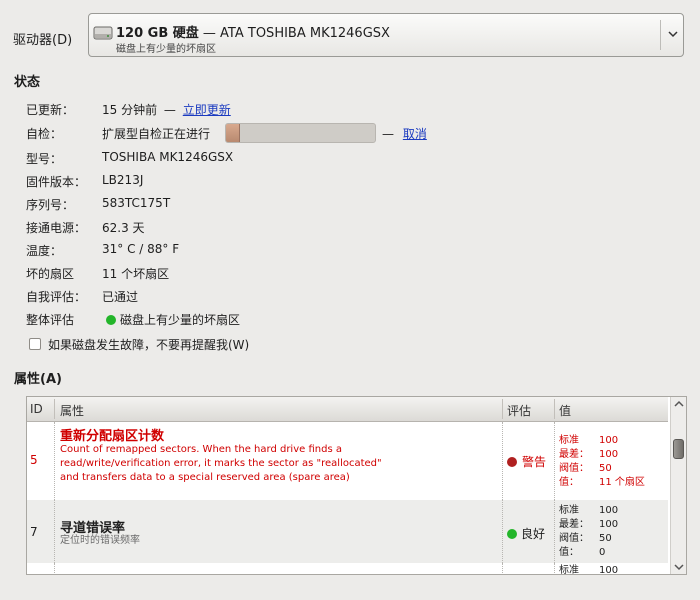  I want to click on raw-value: 0, so click(602, 552).